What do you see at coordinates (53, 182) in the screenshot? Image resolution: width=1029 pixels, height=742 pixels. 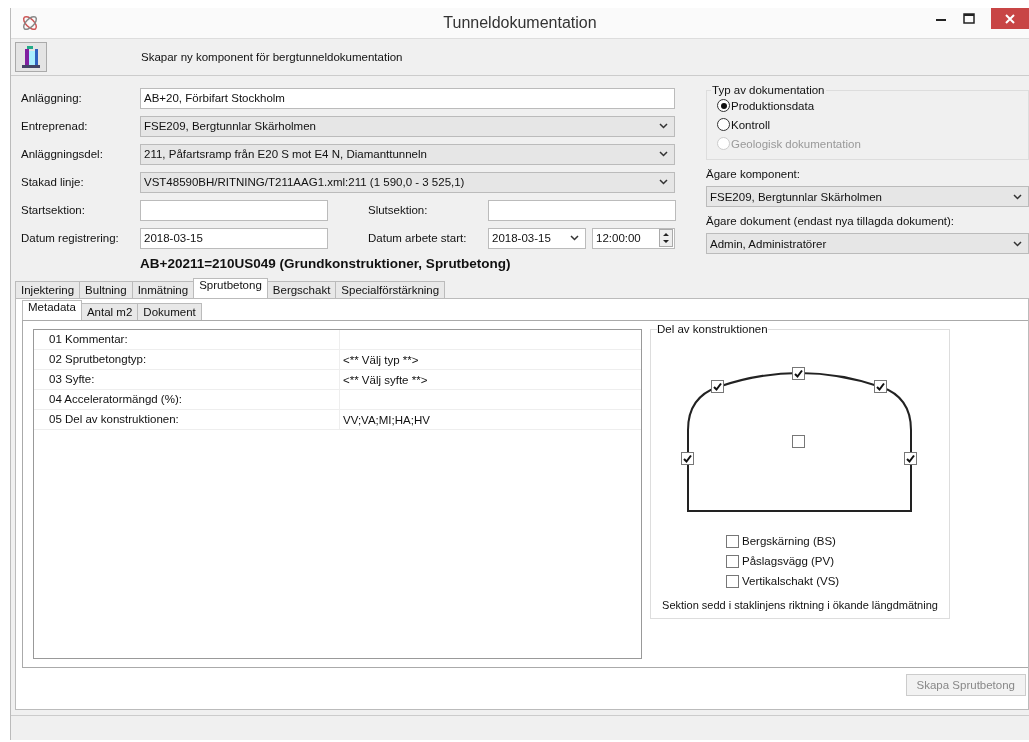 I see `field-label: Stakad linje:` at bounding box center [53, 182].